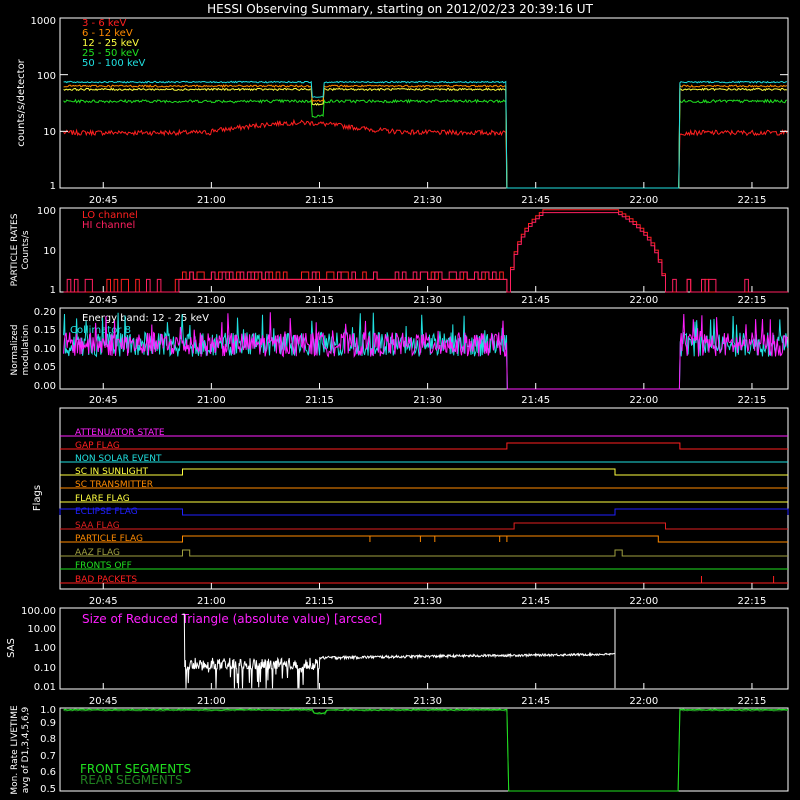 The height and width of the screenshot is (800, 800). Describe the element at coordinates (319, 701) in the screenshot. I see `time-tick-label-4-2: 21:15` at that location.